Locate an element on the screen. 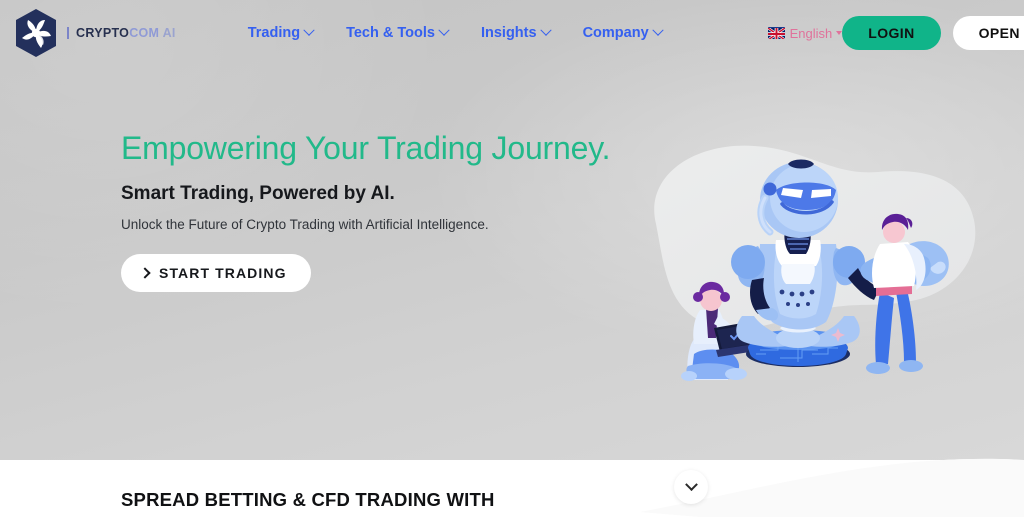  nav-item-tech-and-tools: Tech & Tools is located at coordinates (398, 32).